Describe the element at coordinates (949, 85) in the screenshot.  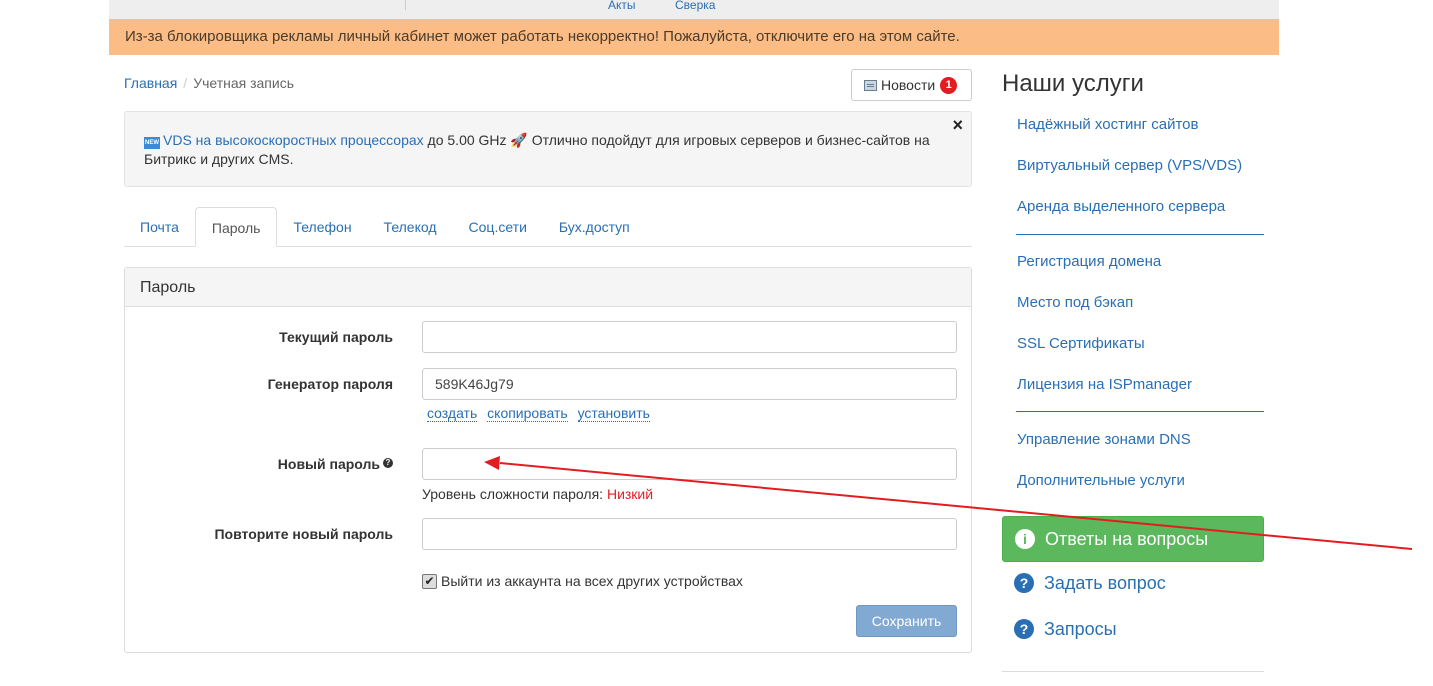
I see `news-count-badge: 1` at that location.